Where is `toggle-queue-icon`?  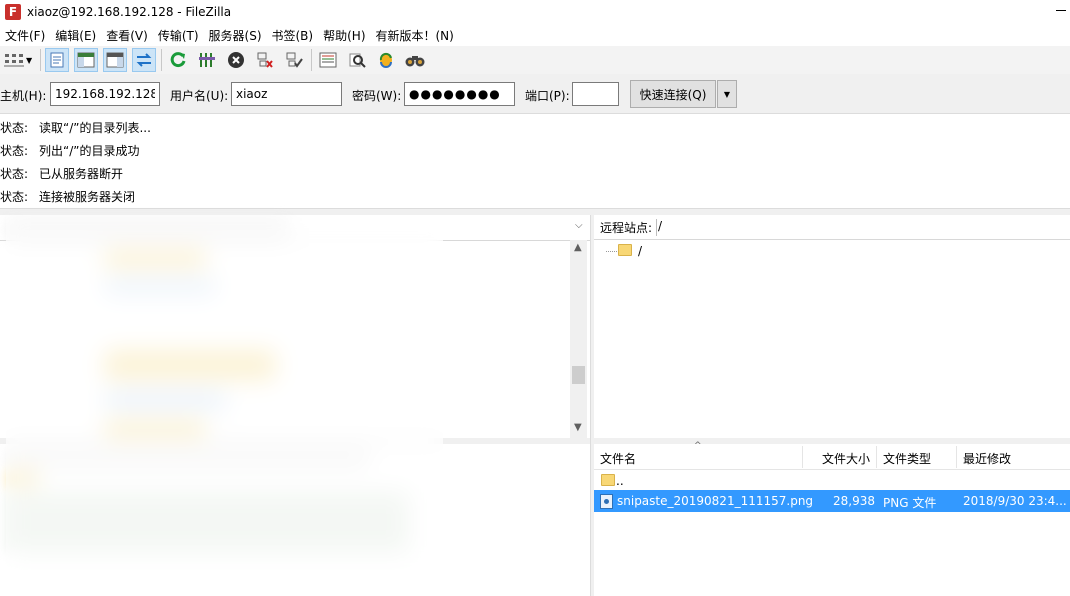
toggle-queue-icon is located at coordinates (144, 60).